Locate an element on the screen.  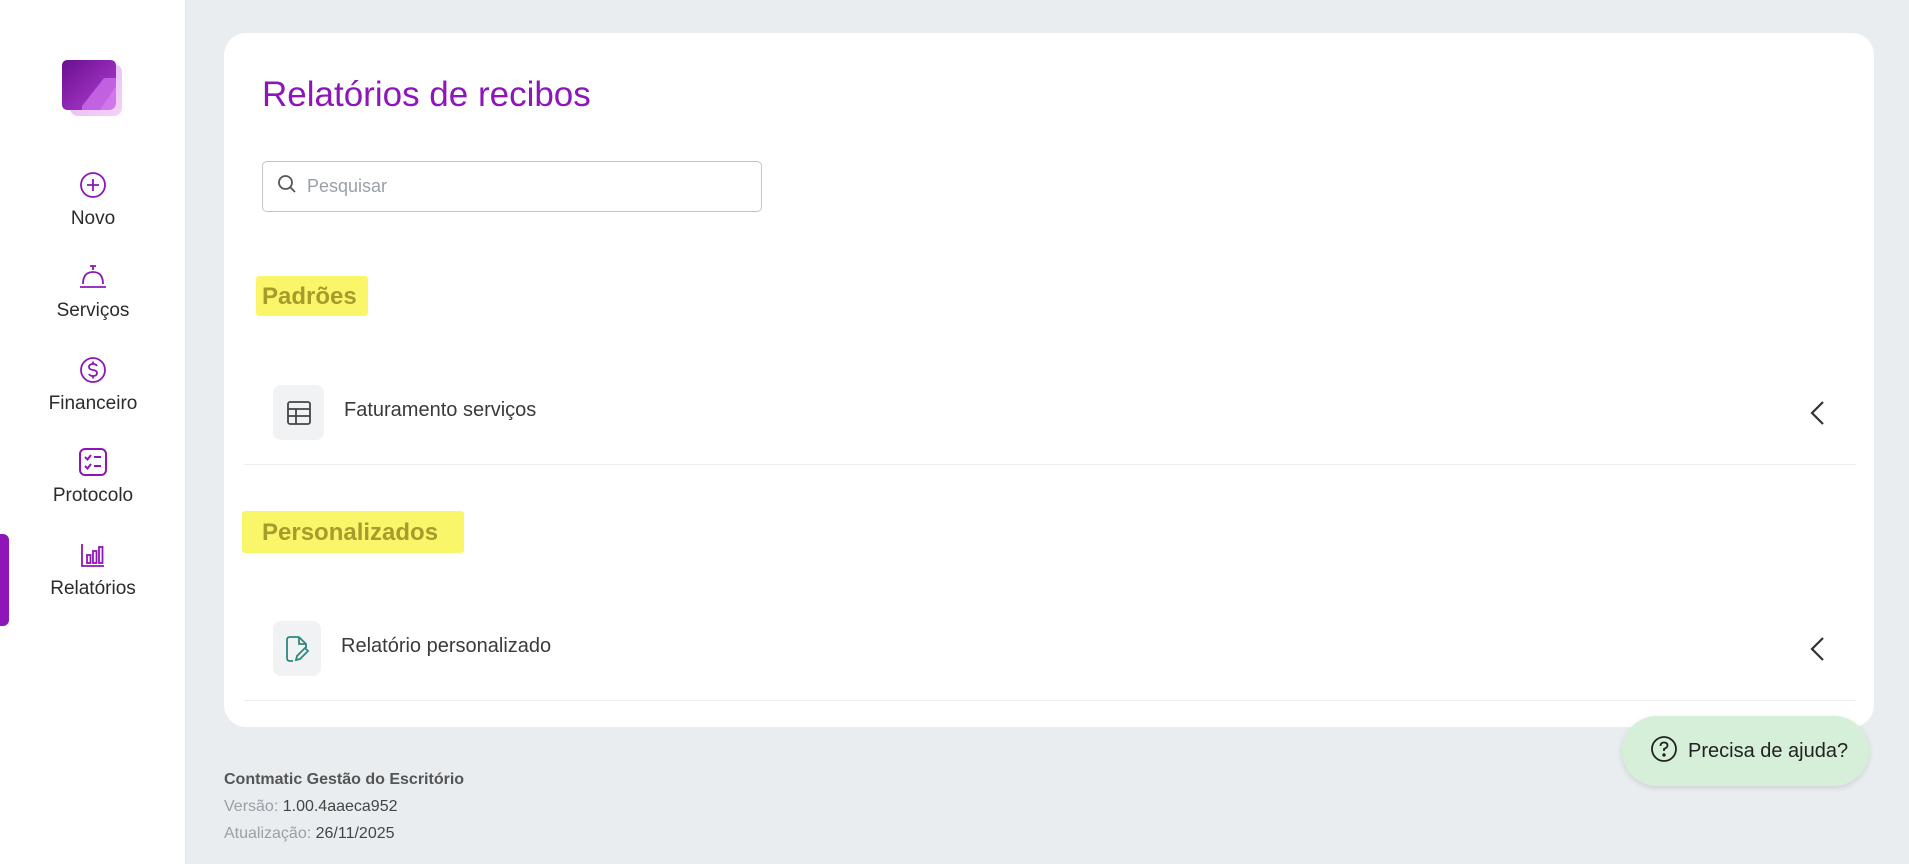
update-value: 26/11/2025 is located at coordinates (355, 833).